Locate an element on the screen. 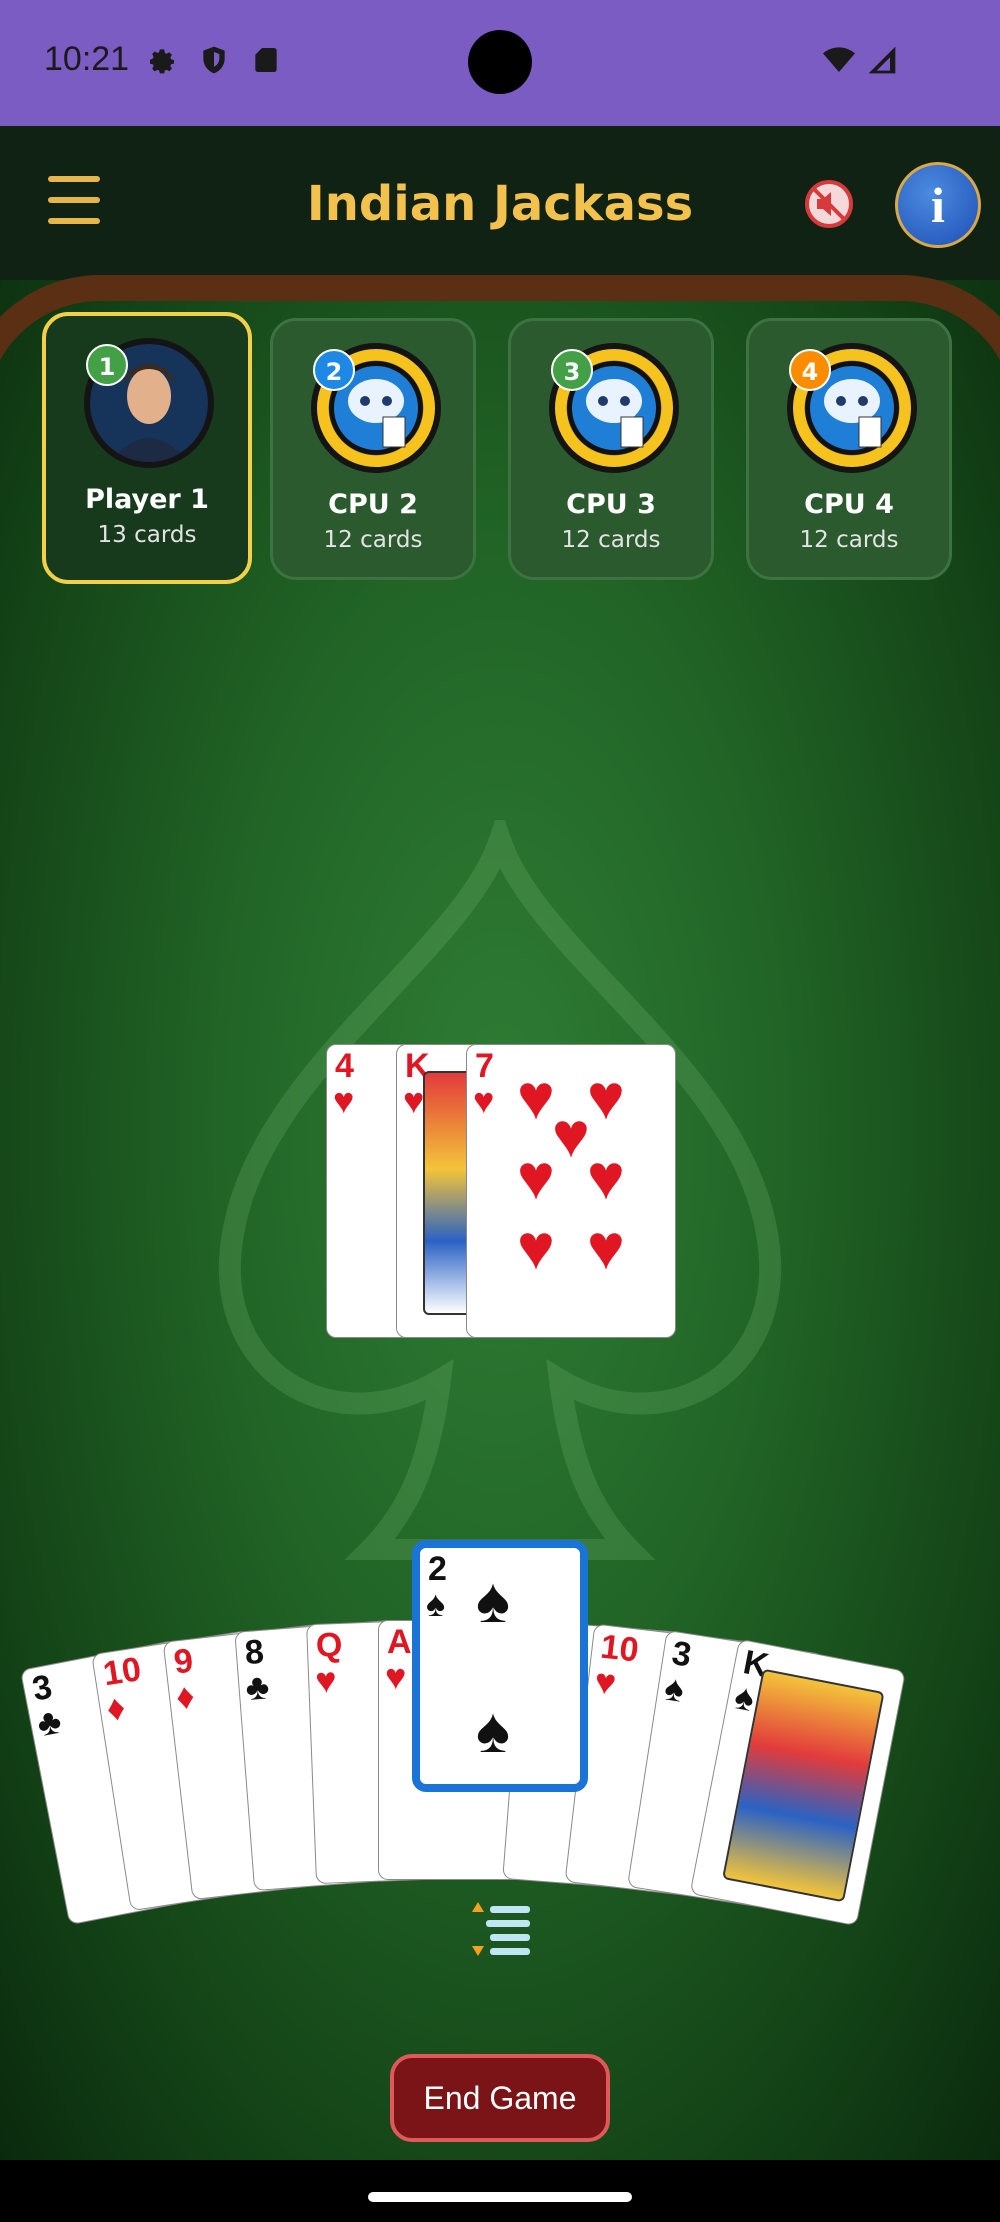 Image resolution: width=1000 pixels, height=2222 pixels. end-game-button: End Game is located at coordinates (500, 2098).